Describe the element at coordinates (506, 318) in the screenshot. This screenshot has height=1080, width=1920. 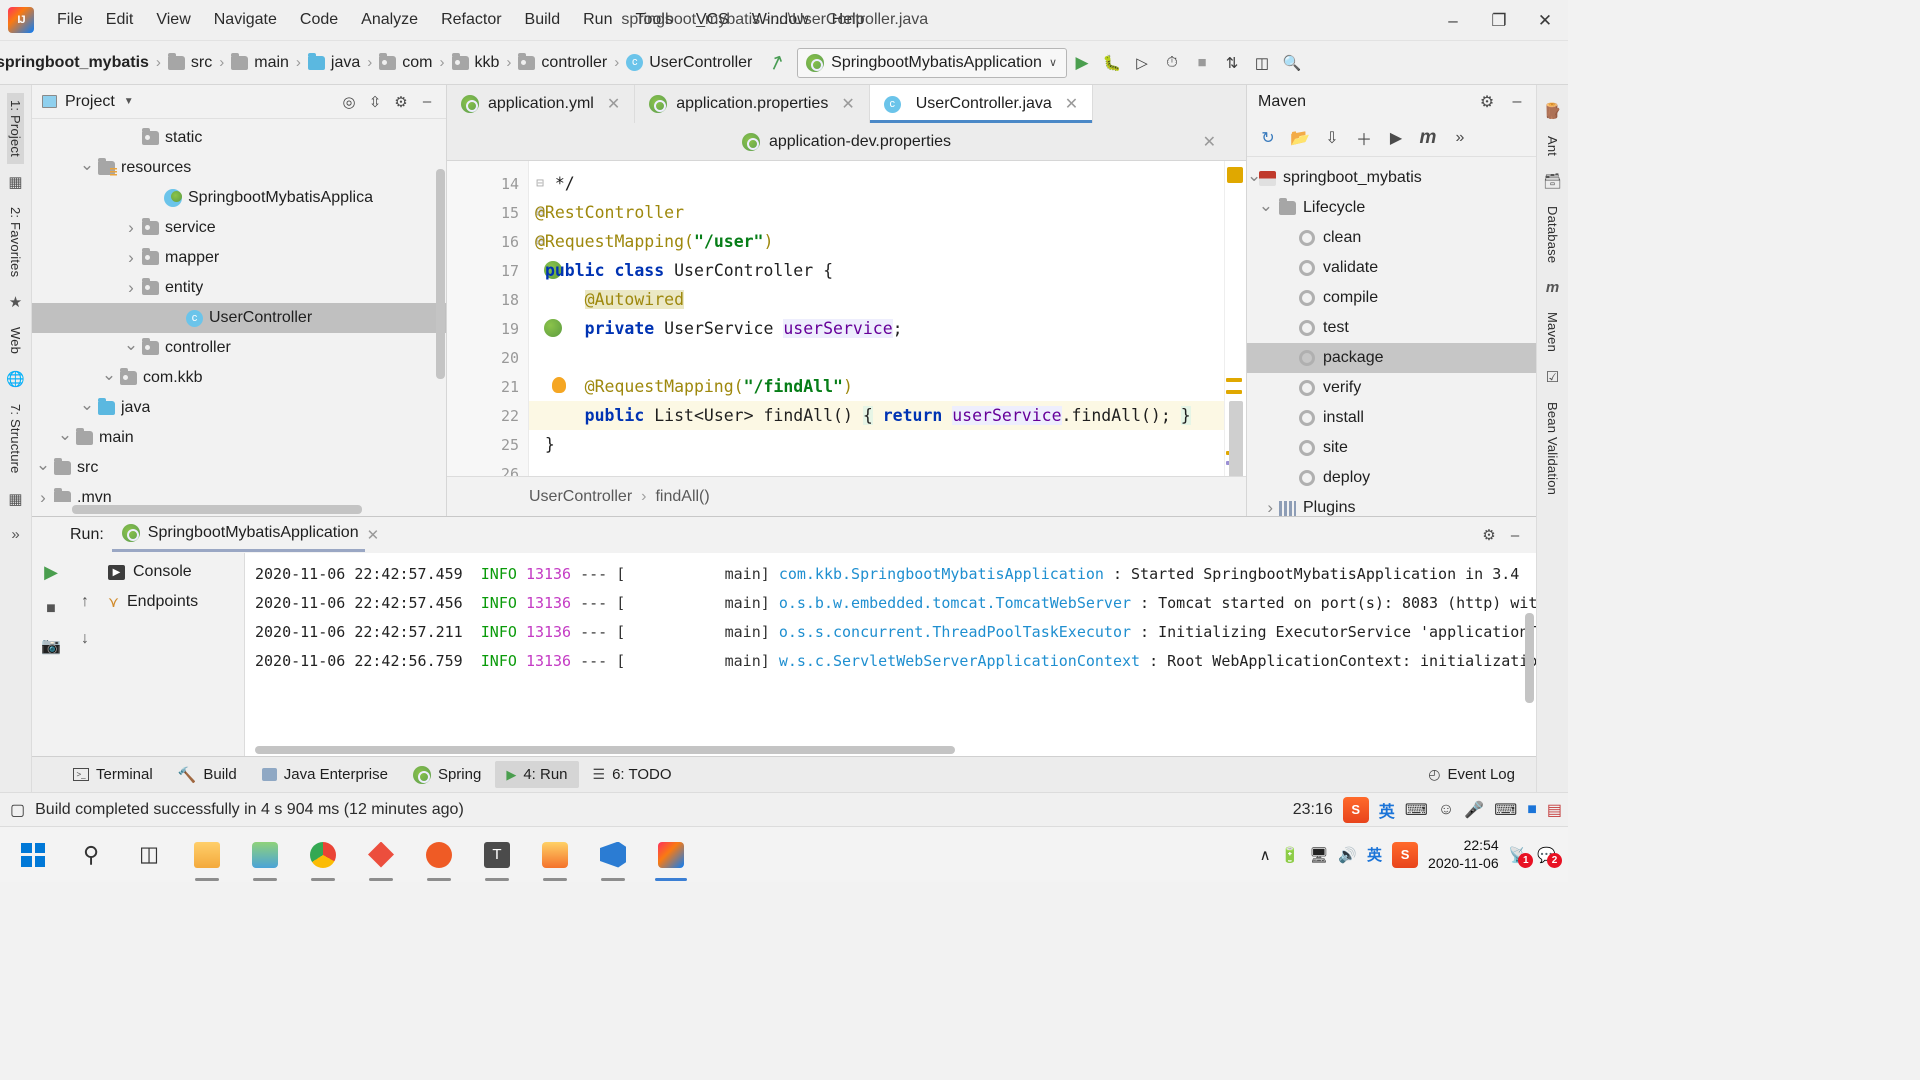
I see `editor-gutter: 14⊟15⊟16⊟ 17 18 19 20 21 22⊞ 25 26` at that location.